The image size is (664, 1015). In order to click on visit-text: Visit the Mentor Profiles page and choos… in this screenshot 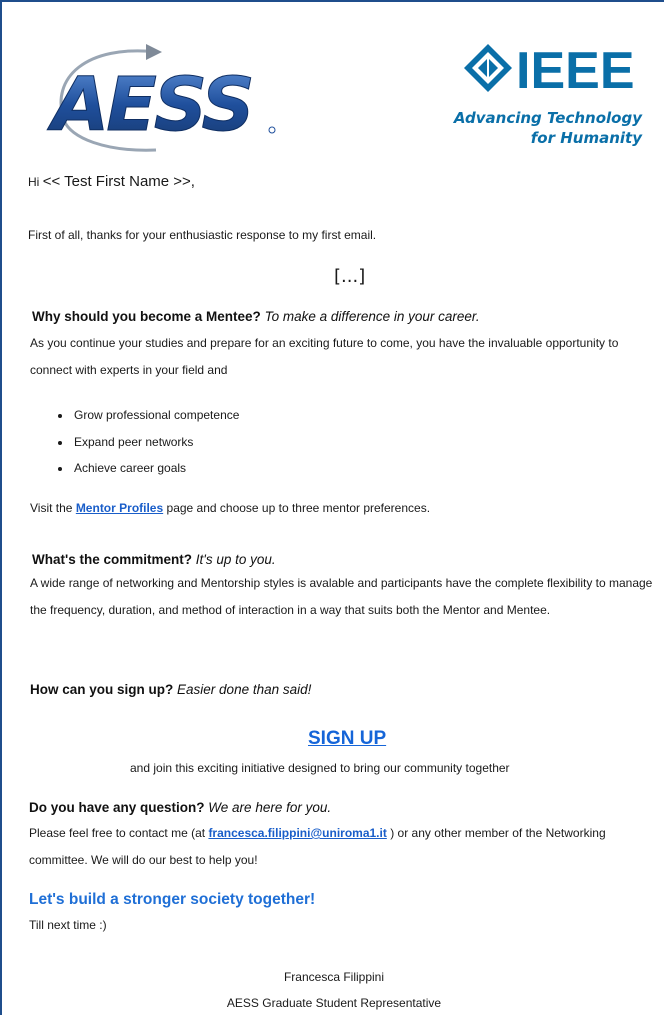, I will do `click(230, 508)`.